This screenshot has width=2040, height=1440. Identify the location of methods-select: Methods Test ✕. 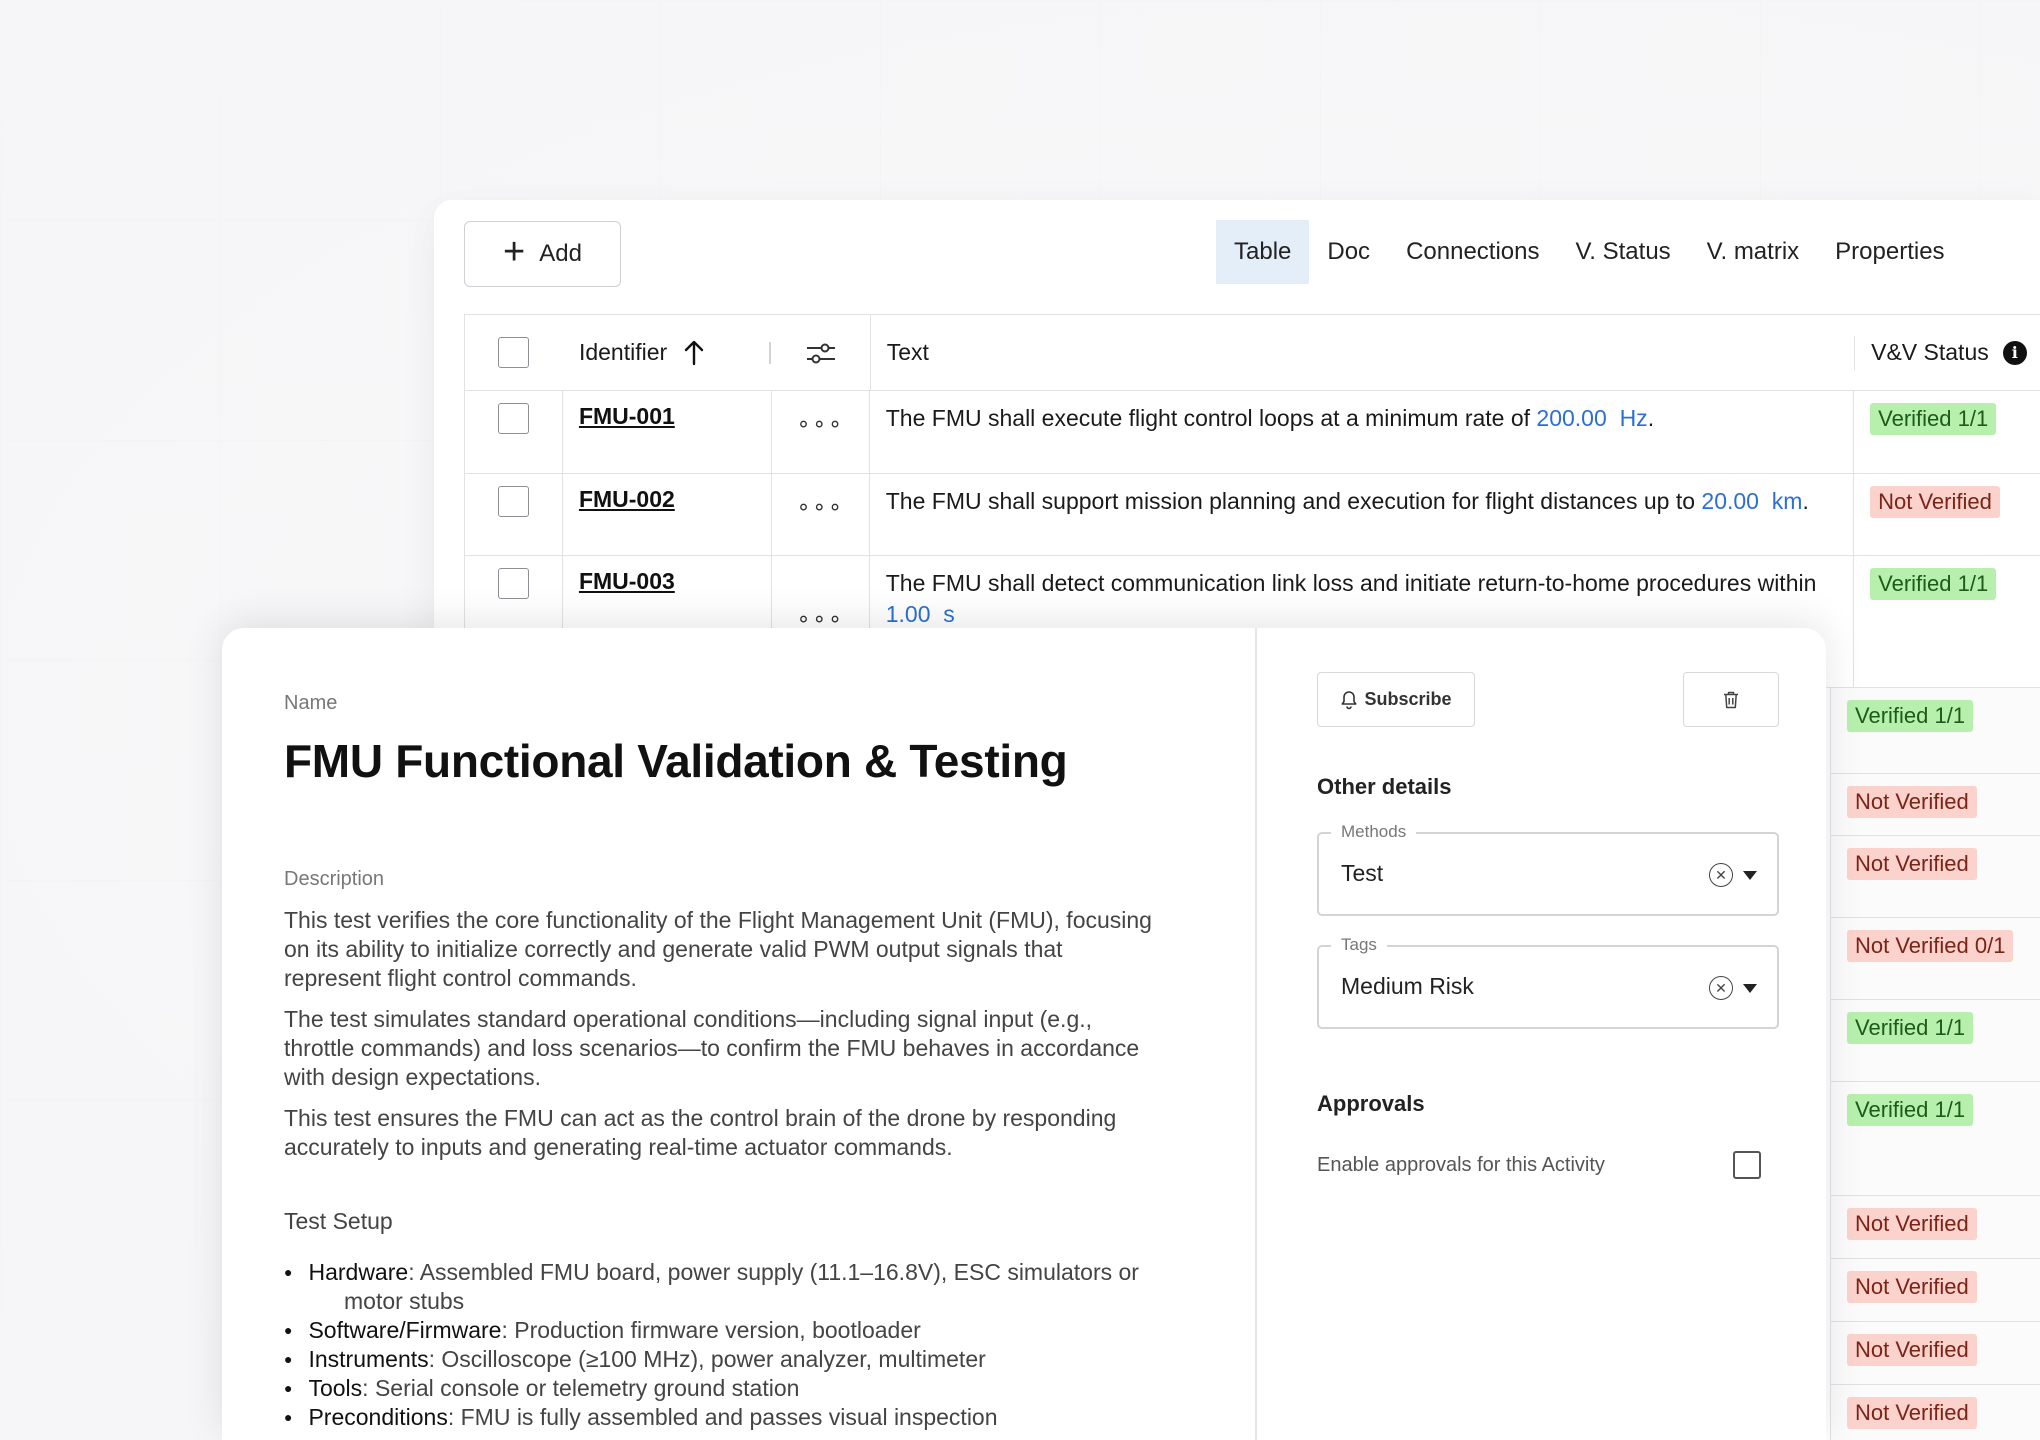
(1548, 869).